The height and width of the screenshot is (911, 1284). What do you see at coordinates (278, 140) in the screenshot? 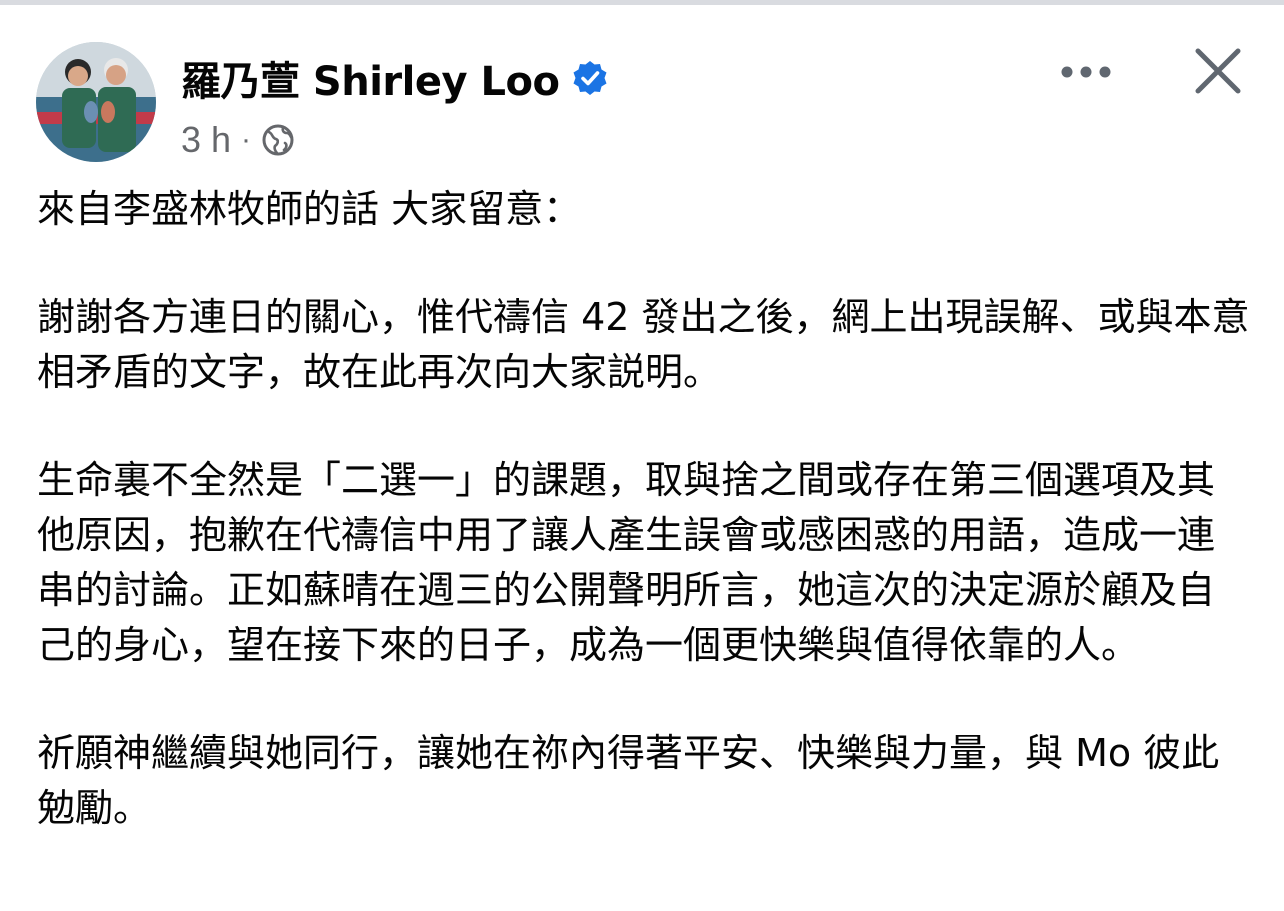
I see `globe-icon` at bounding box center [278, 140].